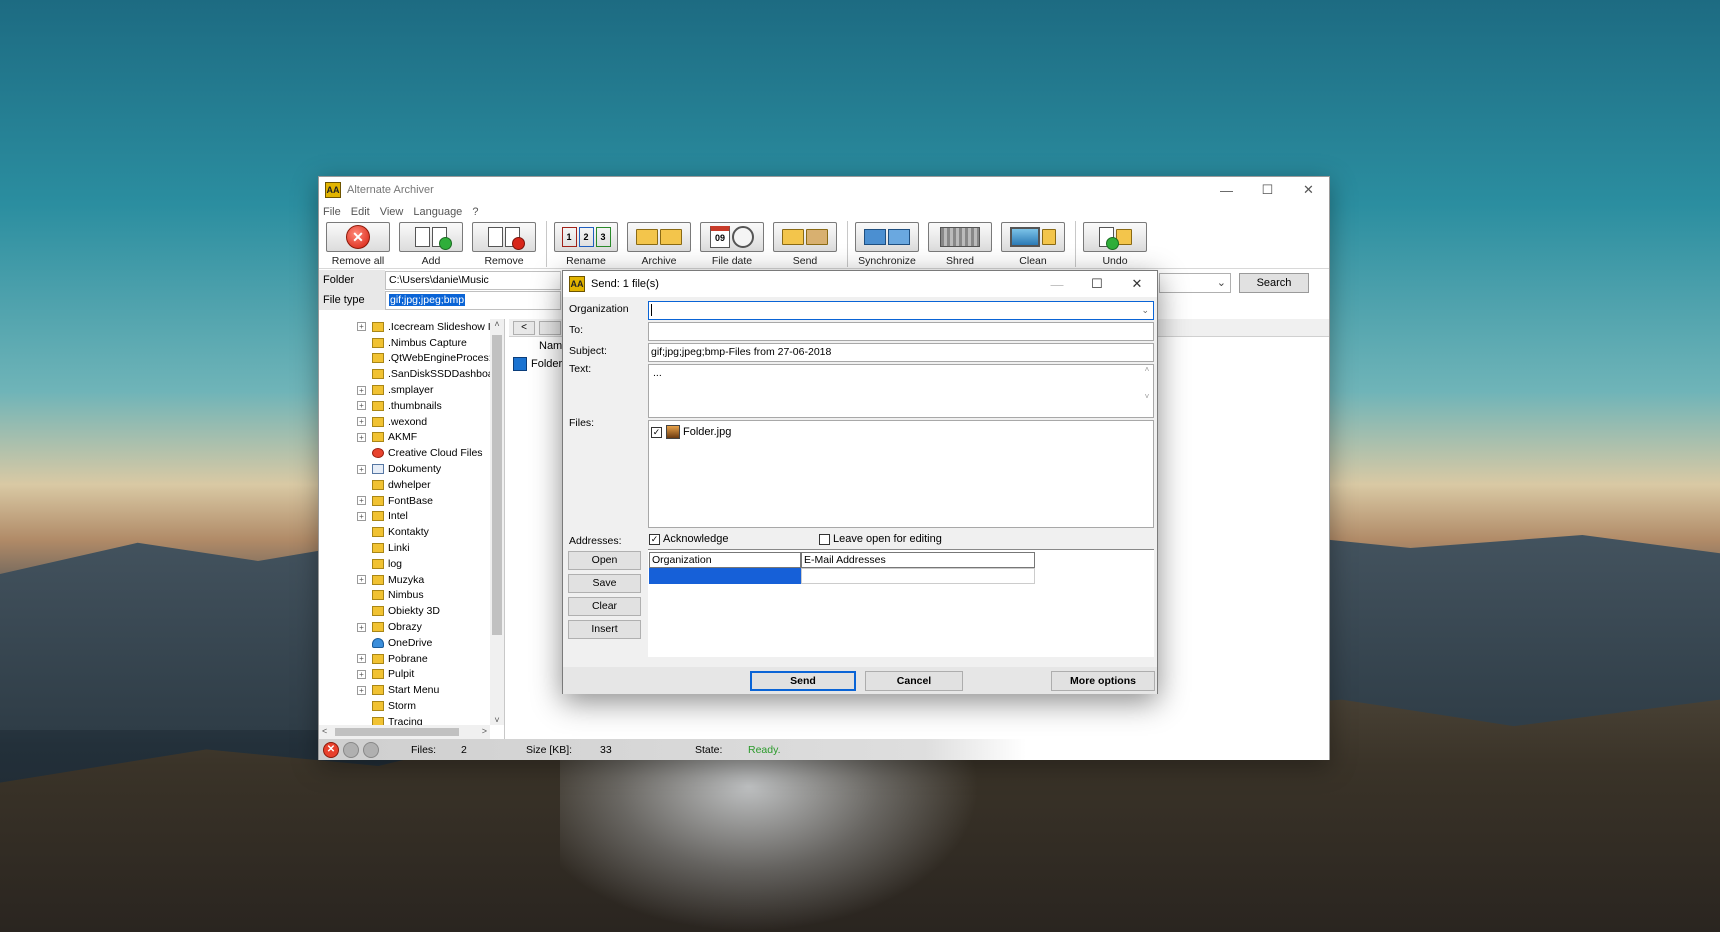 This screenshot has width=1720, height=932. I want to click on send-toolbar-button: Send, so click(805, 244).